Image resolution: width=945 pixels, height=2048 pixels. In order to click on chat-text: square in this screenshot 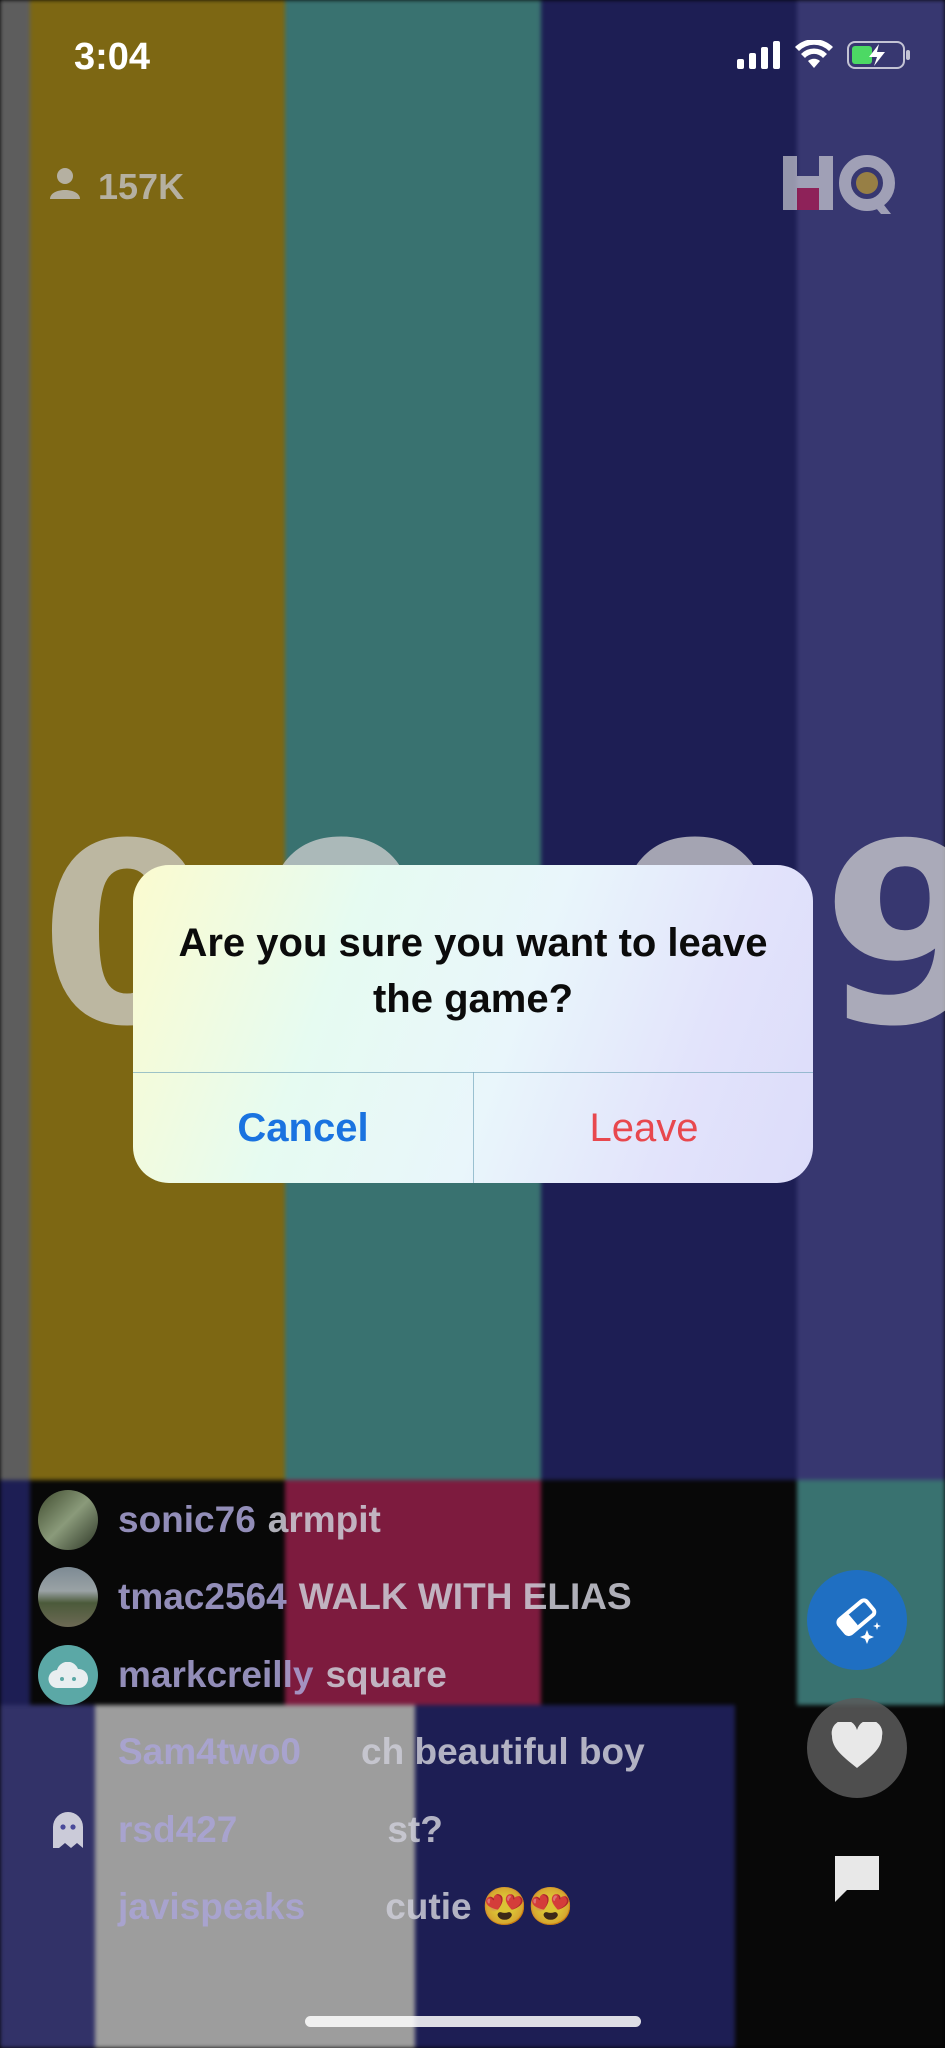, I will do `click(386, 1674)`.